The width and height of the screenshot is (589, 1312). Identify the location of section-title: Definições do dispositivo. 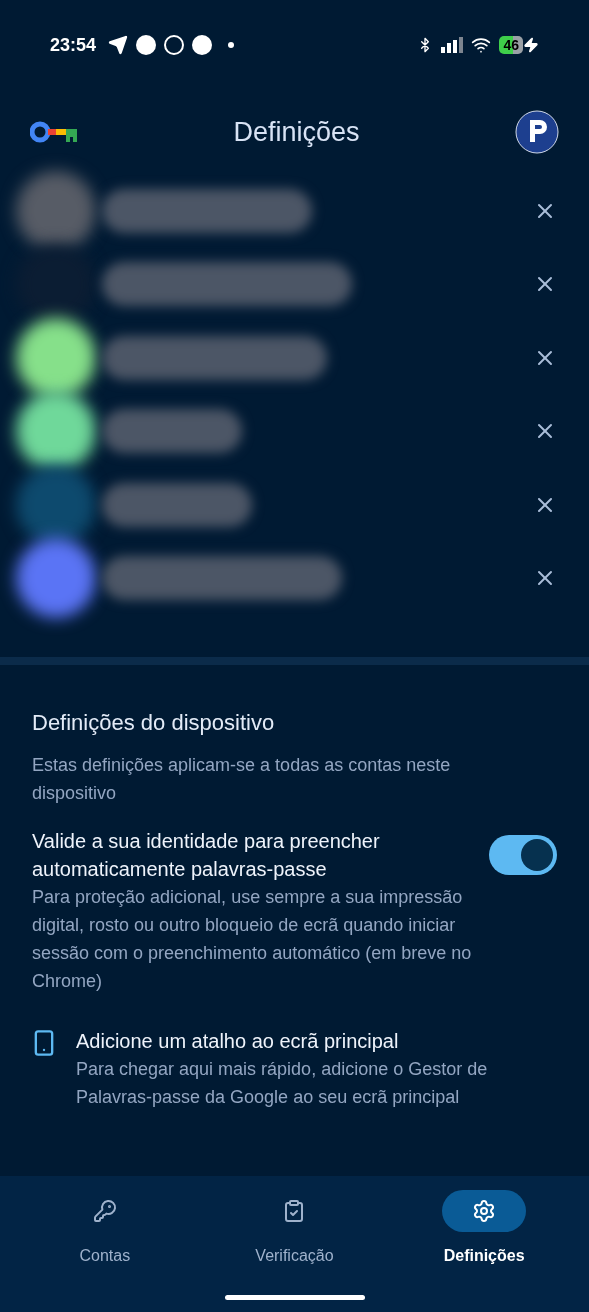
(154, 723).